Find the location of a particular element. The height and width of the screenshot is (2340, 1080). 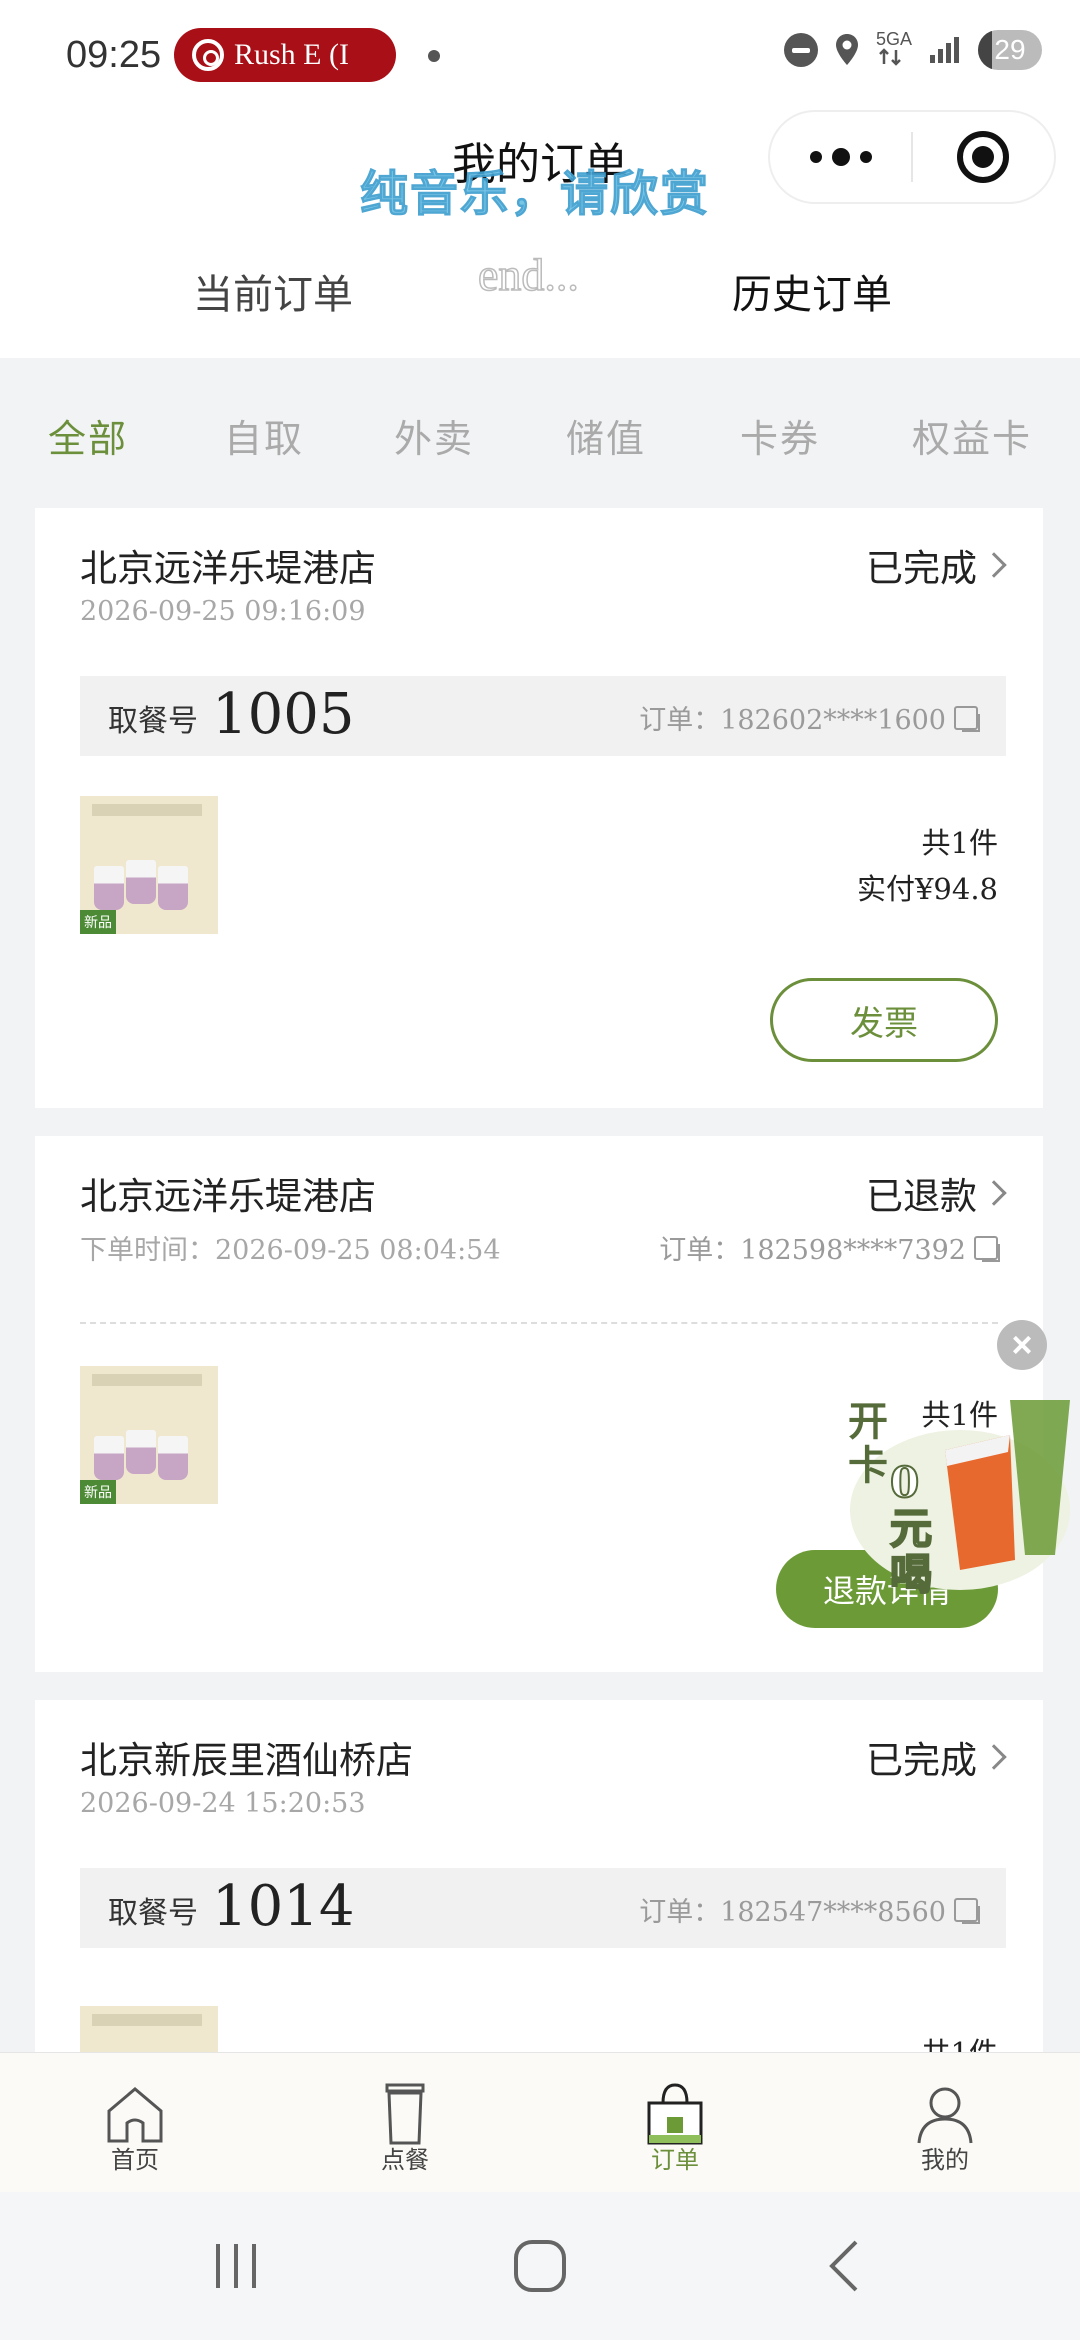

bottom-nav: 首页 点餐 订单 我的 is located at coordinates (540, 2122).